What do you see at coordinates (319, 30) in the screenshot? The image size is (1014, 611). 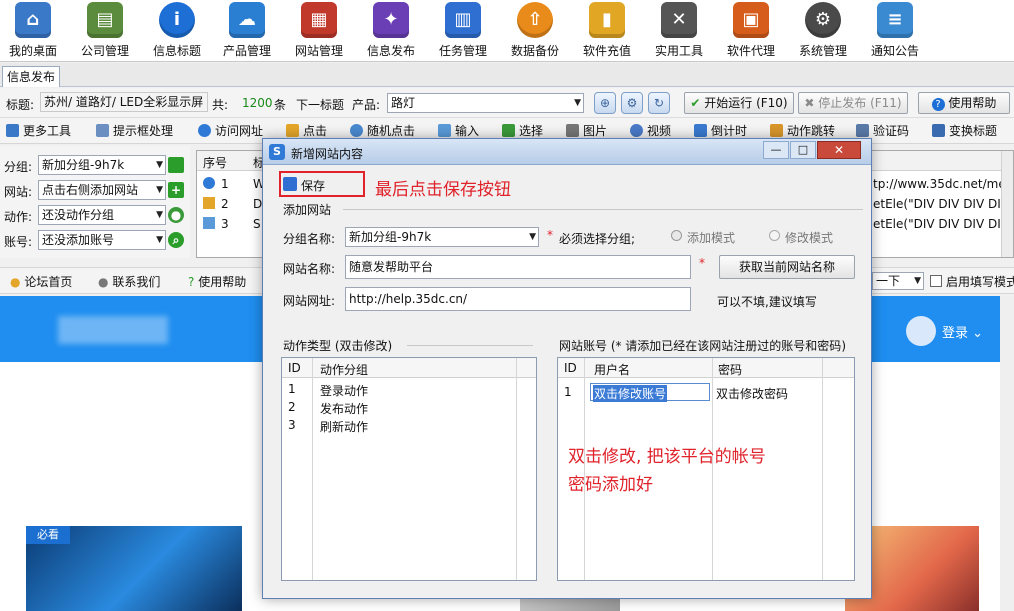 I see `toolbar-item-website: ▦ 网站管理` at bounding box center [319, 30].